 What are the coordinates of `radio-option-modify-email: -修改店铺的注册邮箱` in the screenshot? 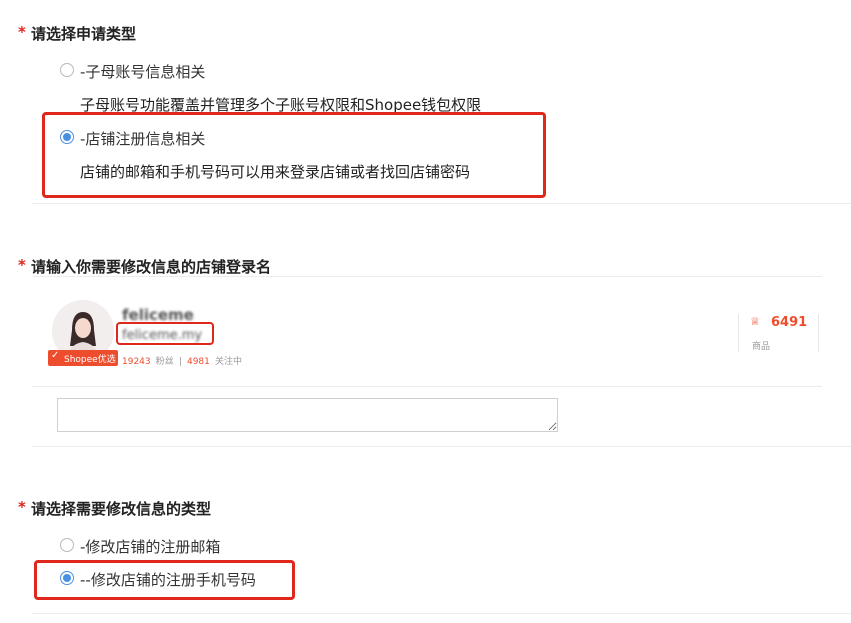 It's located at (188, 546).